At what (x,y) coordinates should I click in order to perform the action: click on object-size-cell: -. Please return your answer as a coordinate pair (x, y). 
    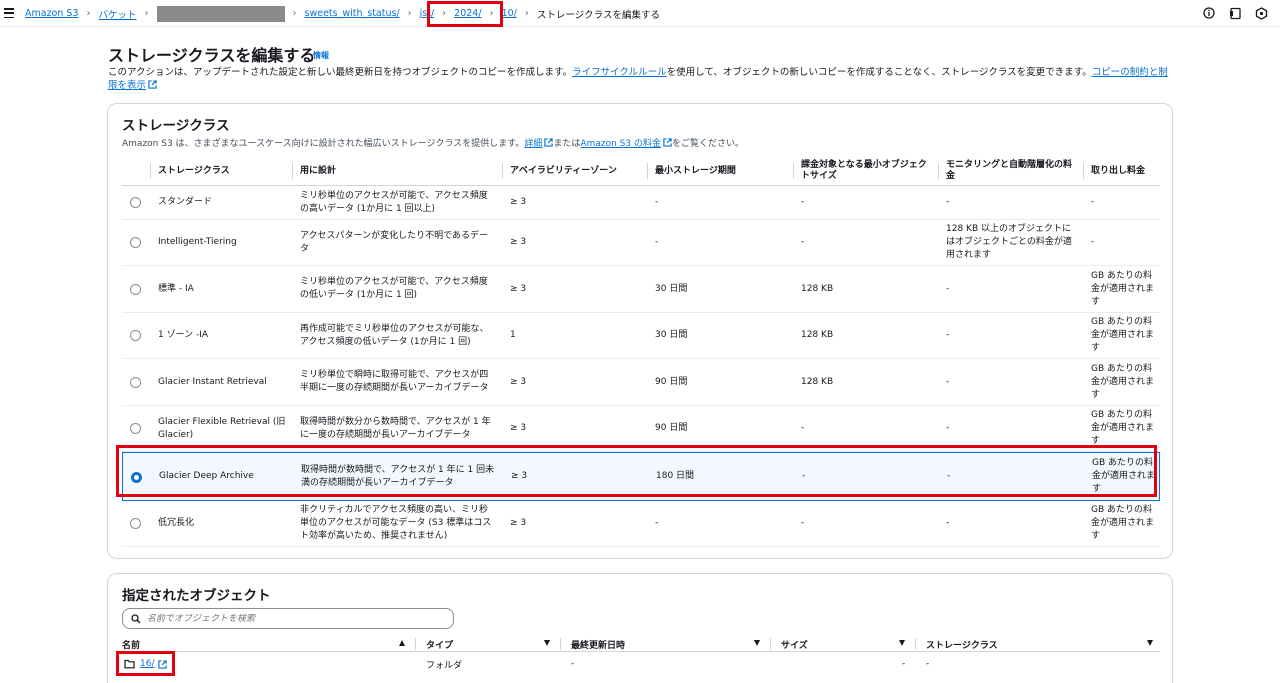
    Looking at the image, I should click on (904, 664).